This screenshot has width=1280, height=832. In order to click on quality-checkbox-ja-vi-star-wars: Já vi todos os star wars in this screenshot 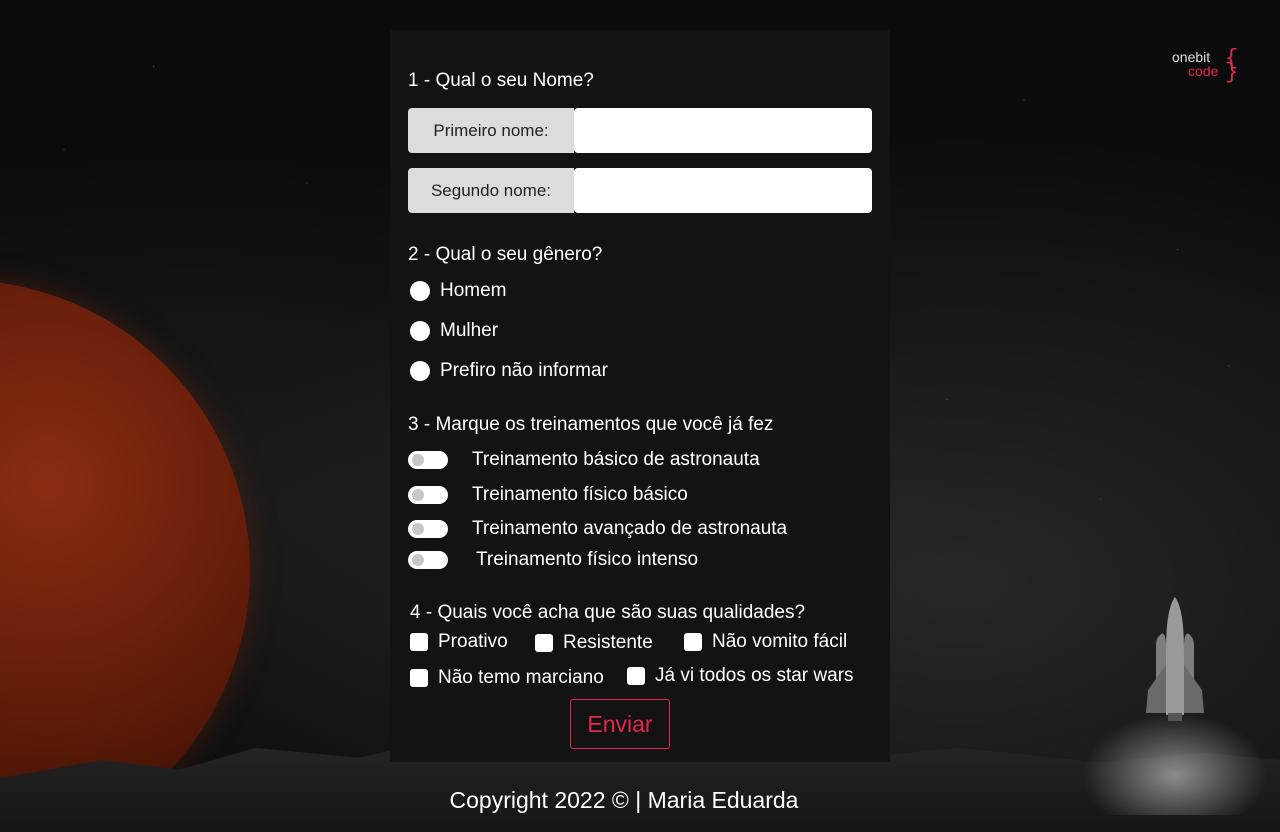, I will do `click(740, 676)`.